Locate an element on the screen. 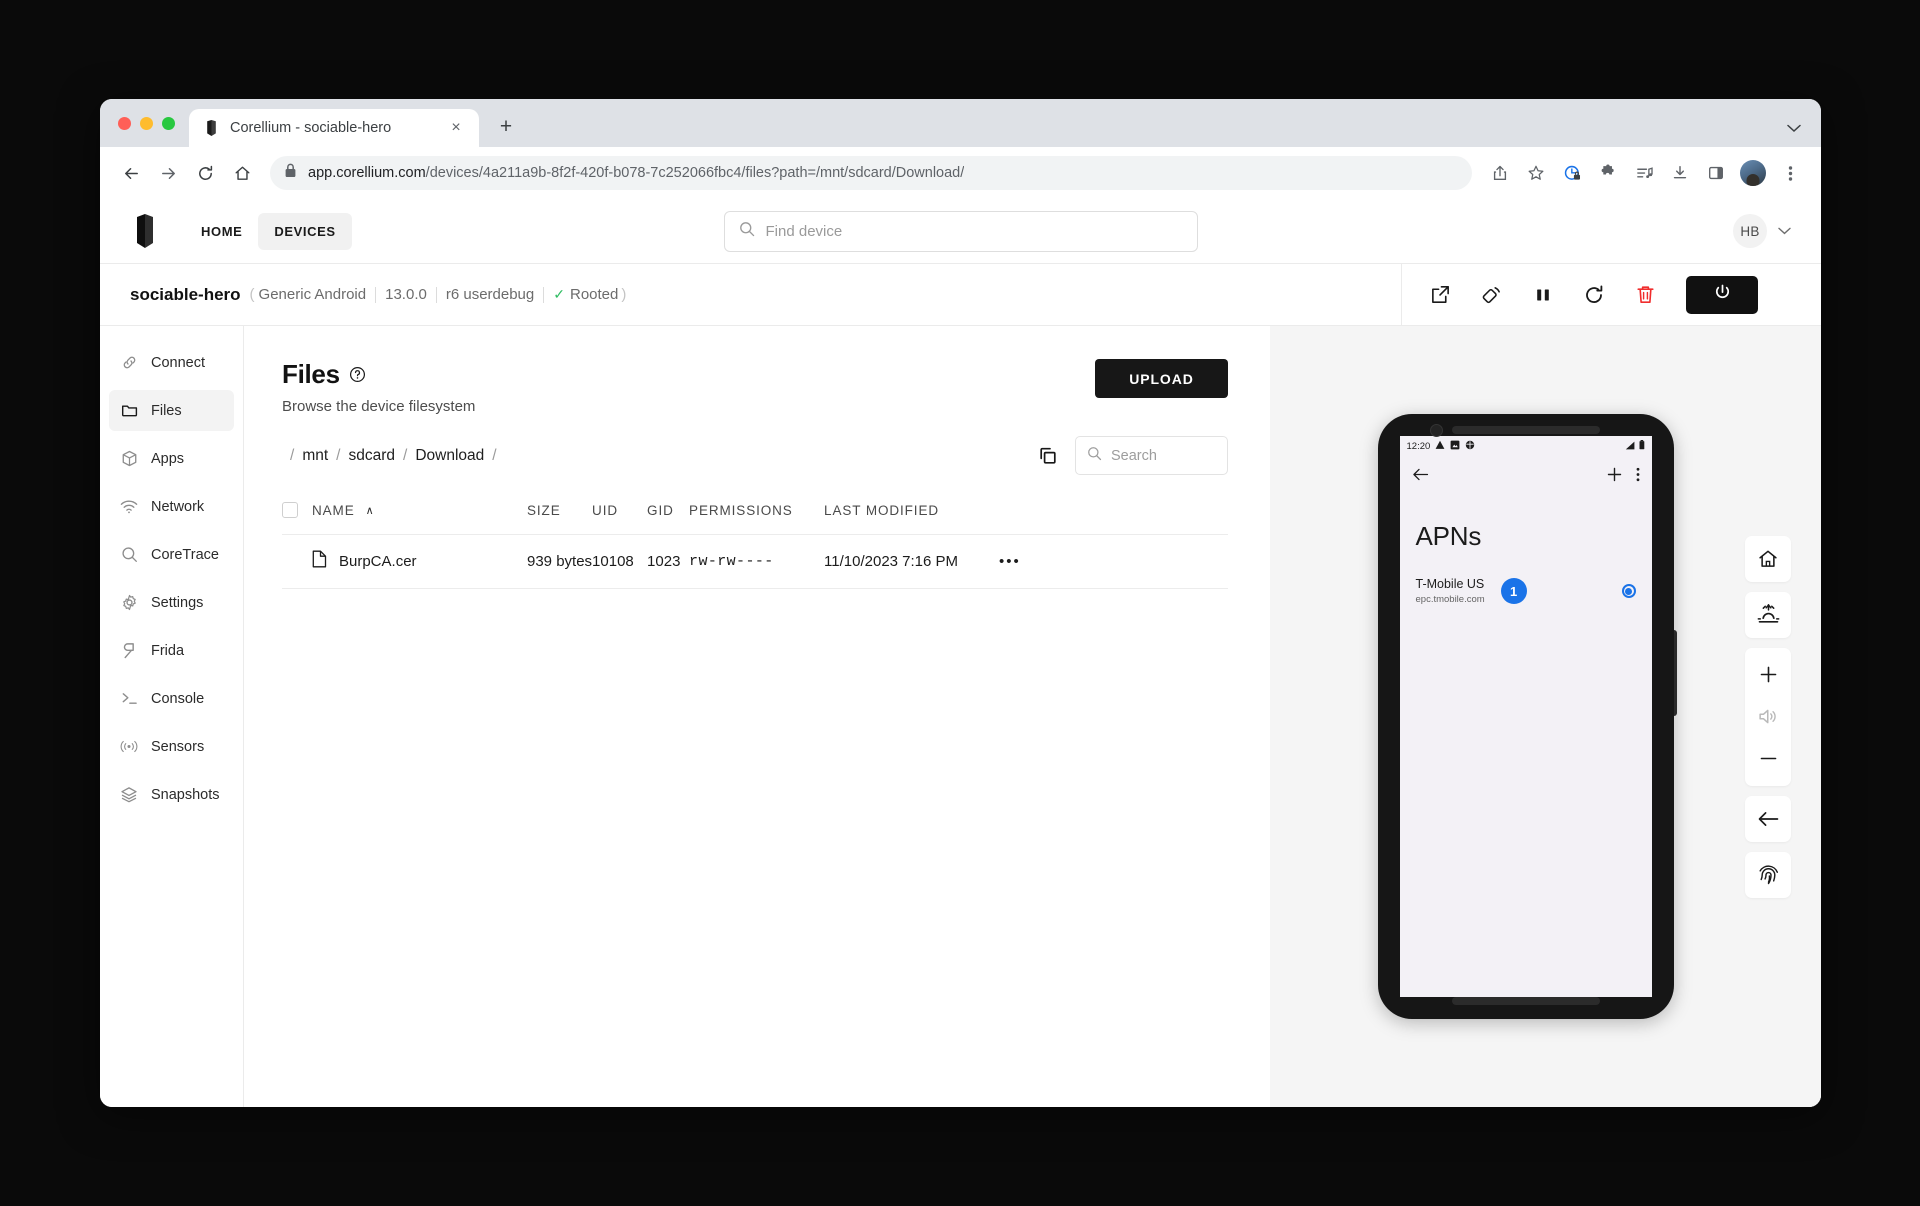  more-menu-icon is located at coordinates (1790, 173).